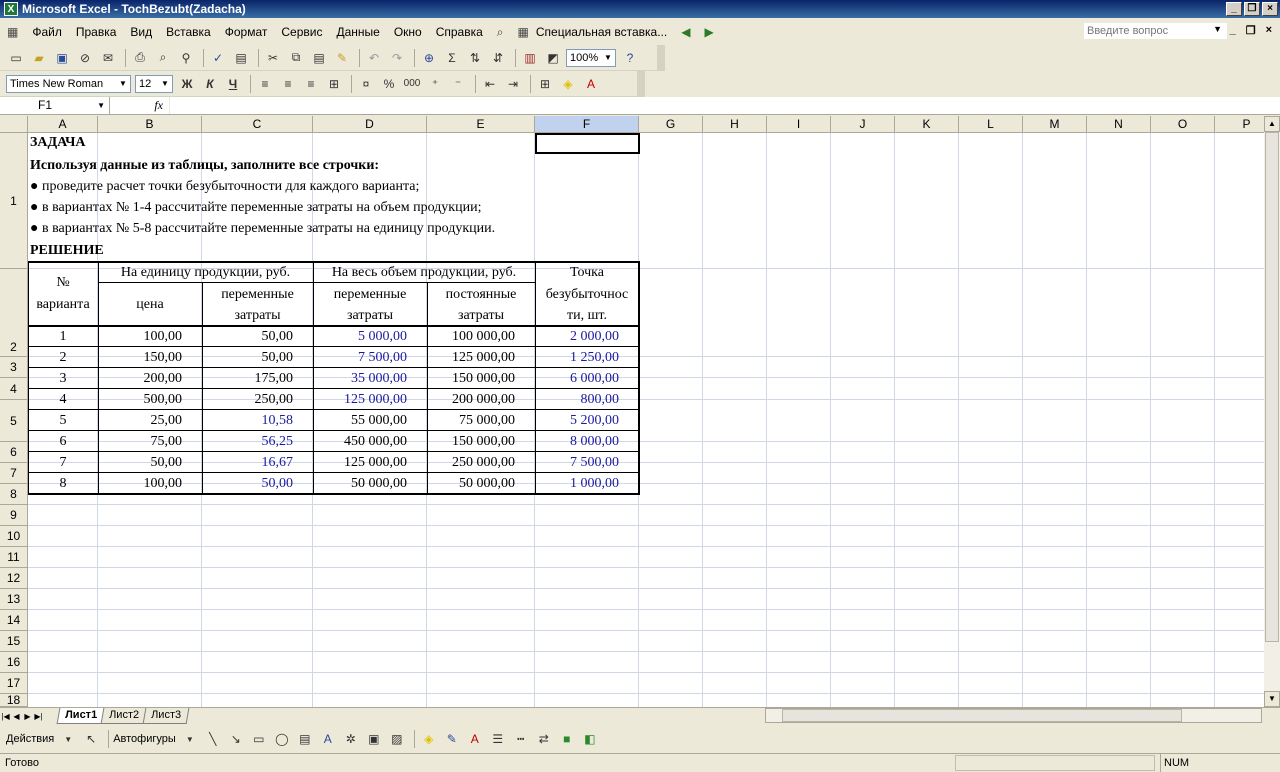  I want to click on selected-cell-f1, so click(587, 143).